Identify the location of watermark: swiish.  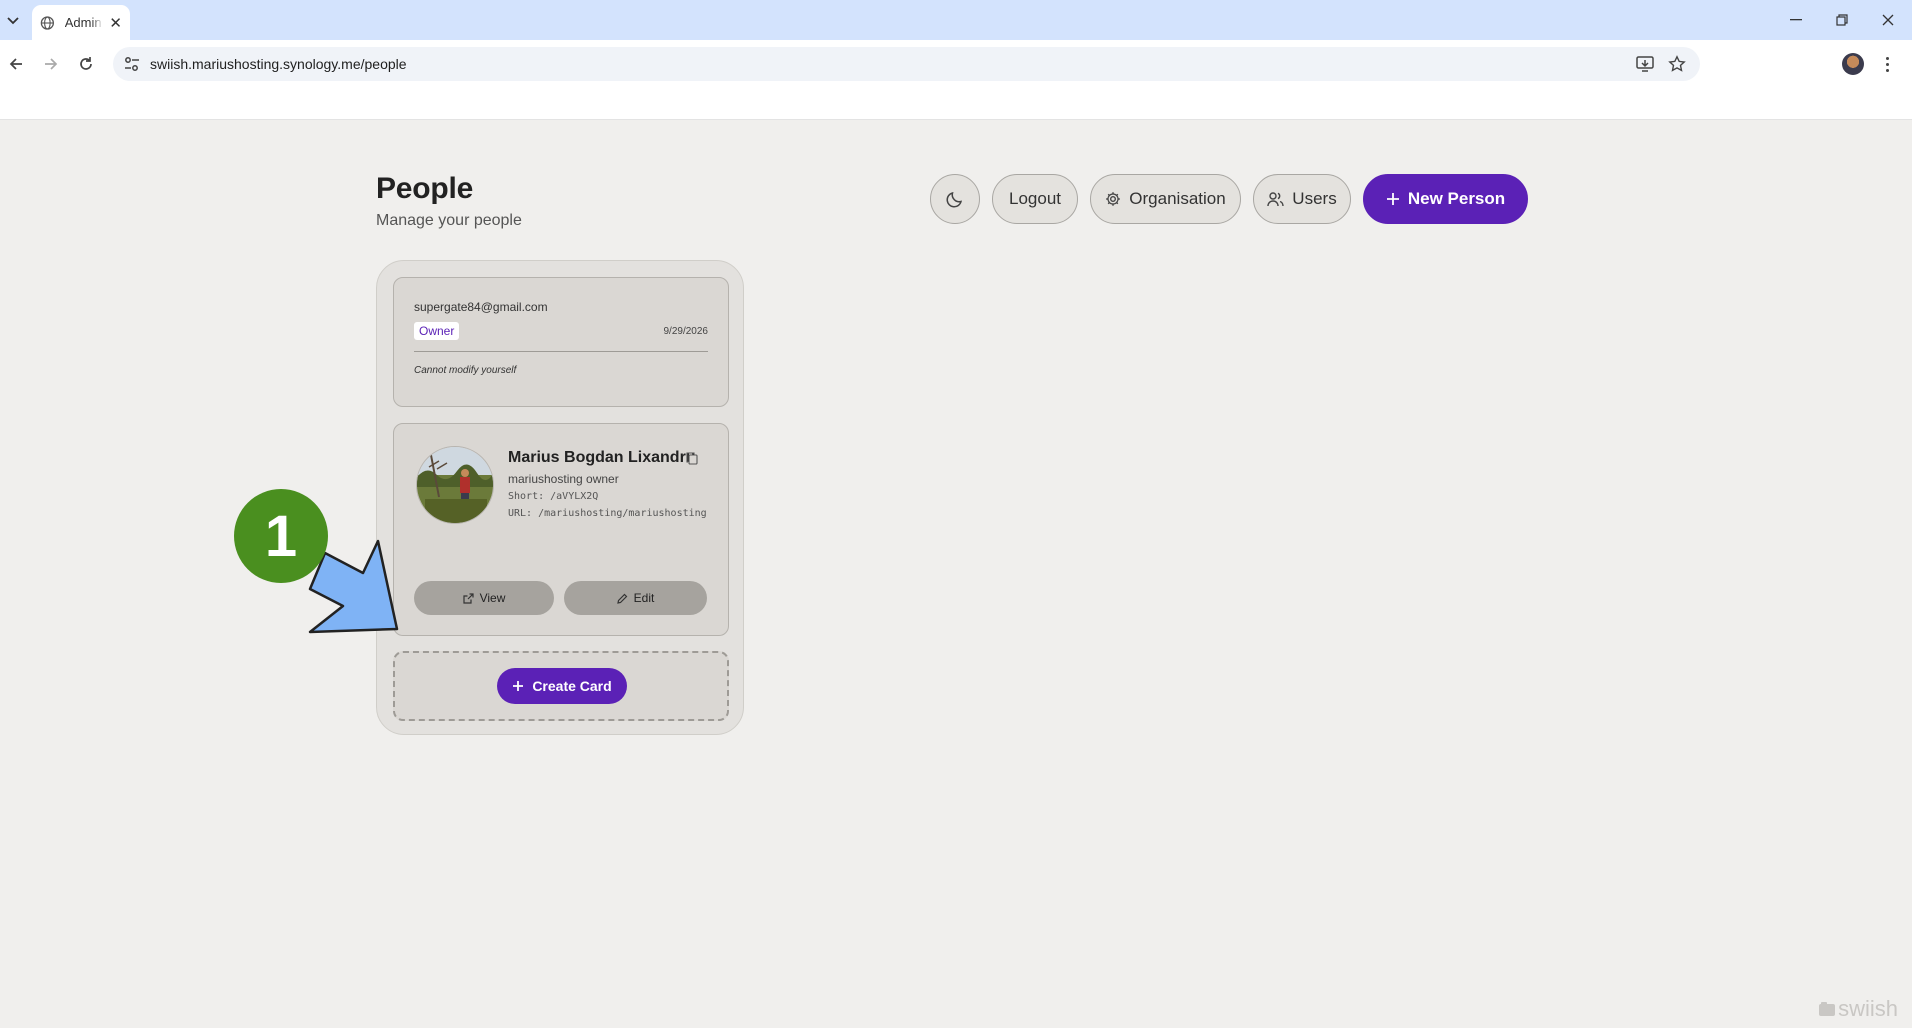
(1858, 1009).